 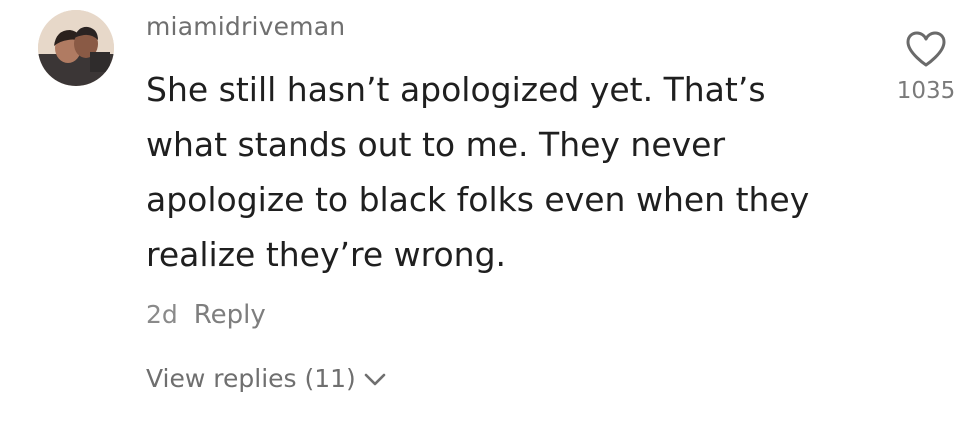 What do you see at coordinates (230, 315) in the screenshot?
I see `reply-button: Reply` at bounding box center [230, 315].